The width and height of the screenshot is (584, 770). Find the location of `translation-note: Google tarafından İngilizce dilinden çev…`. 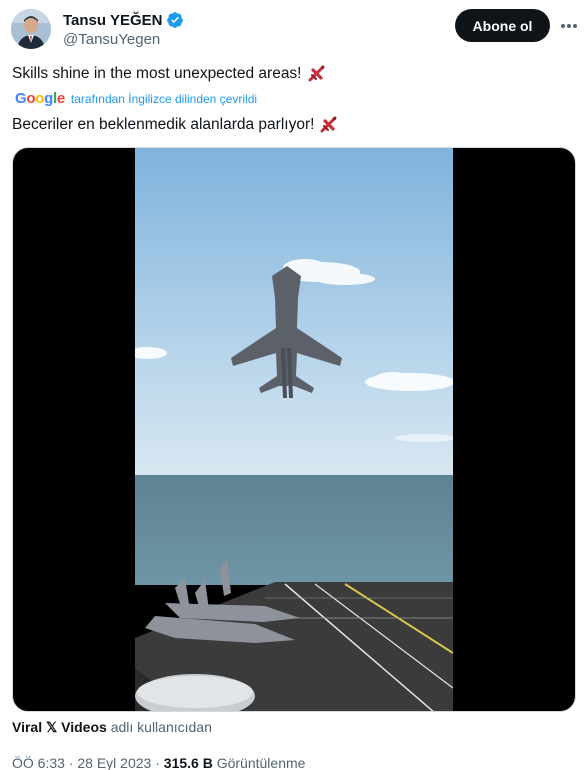

translation-note: Google tarafından İngilizce dilinden çev… is located at coordinates (136, 98).